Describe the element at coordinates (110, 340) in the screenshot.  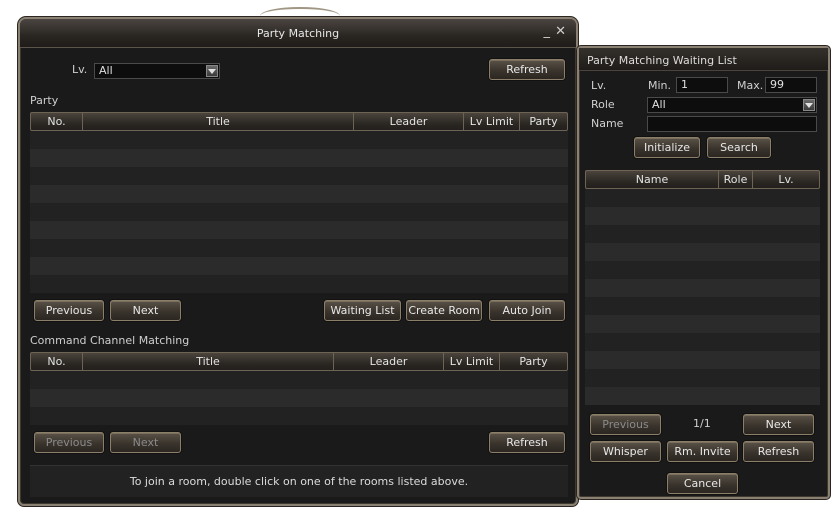
I see `cc-section-title: Command Channel Matching` at that location.